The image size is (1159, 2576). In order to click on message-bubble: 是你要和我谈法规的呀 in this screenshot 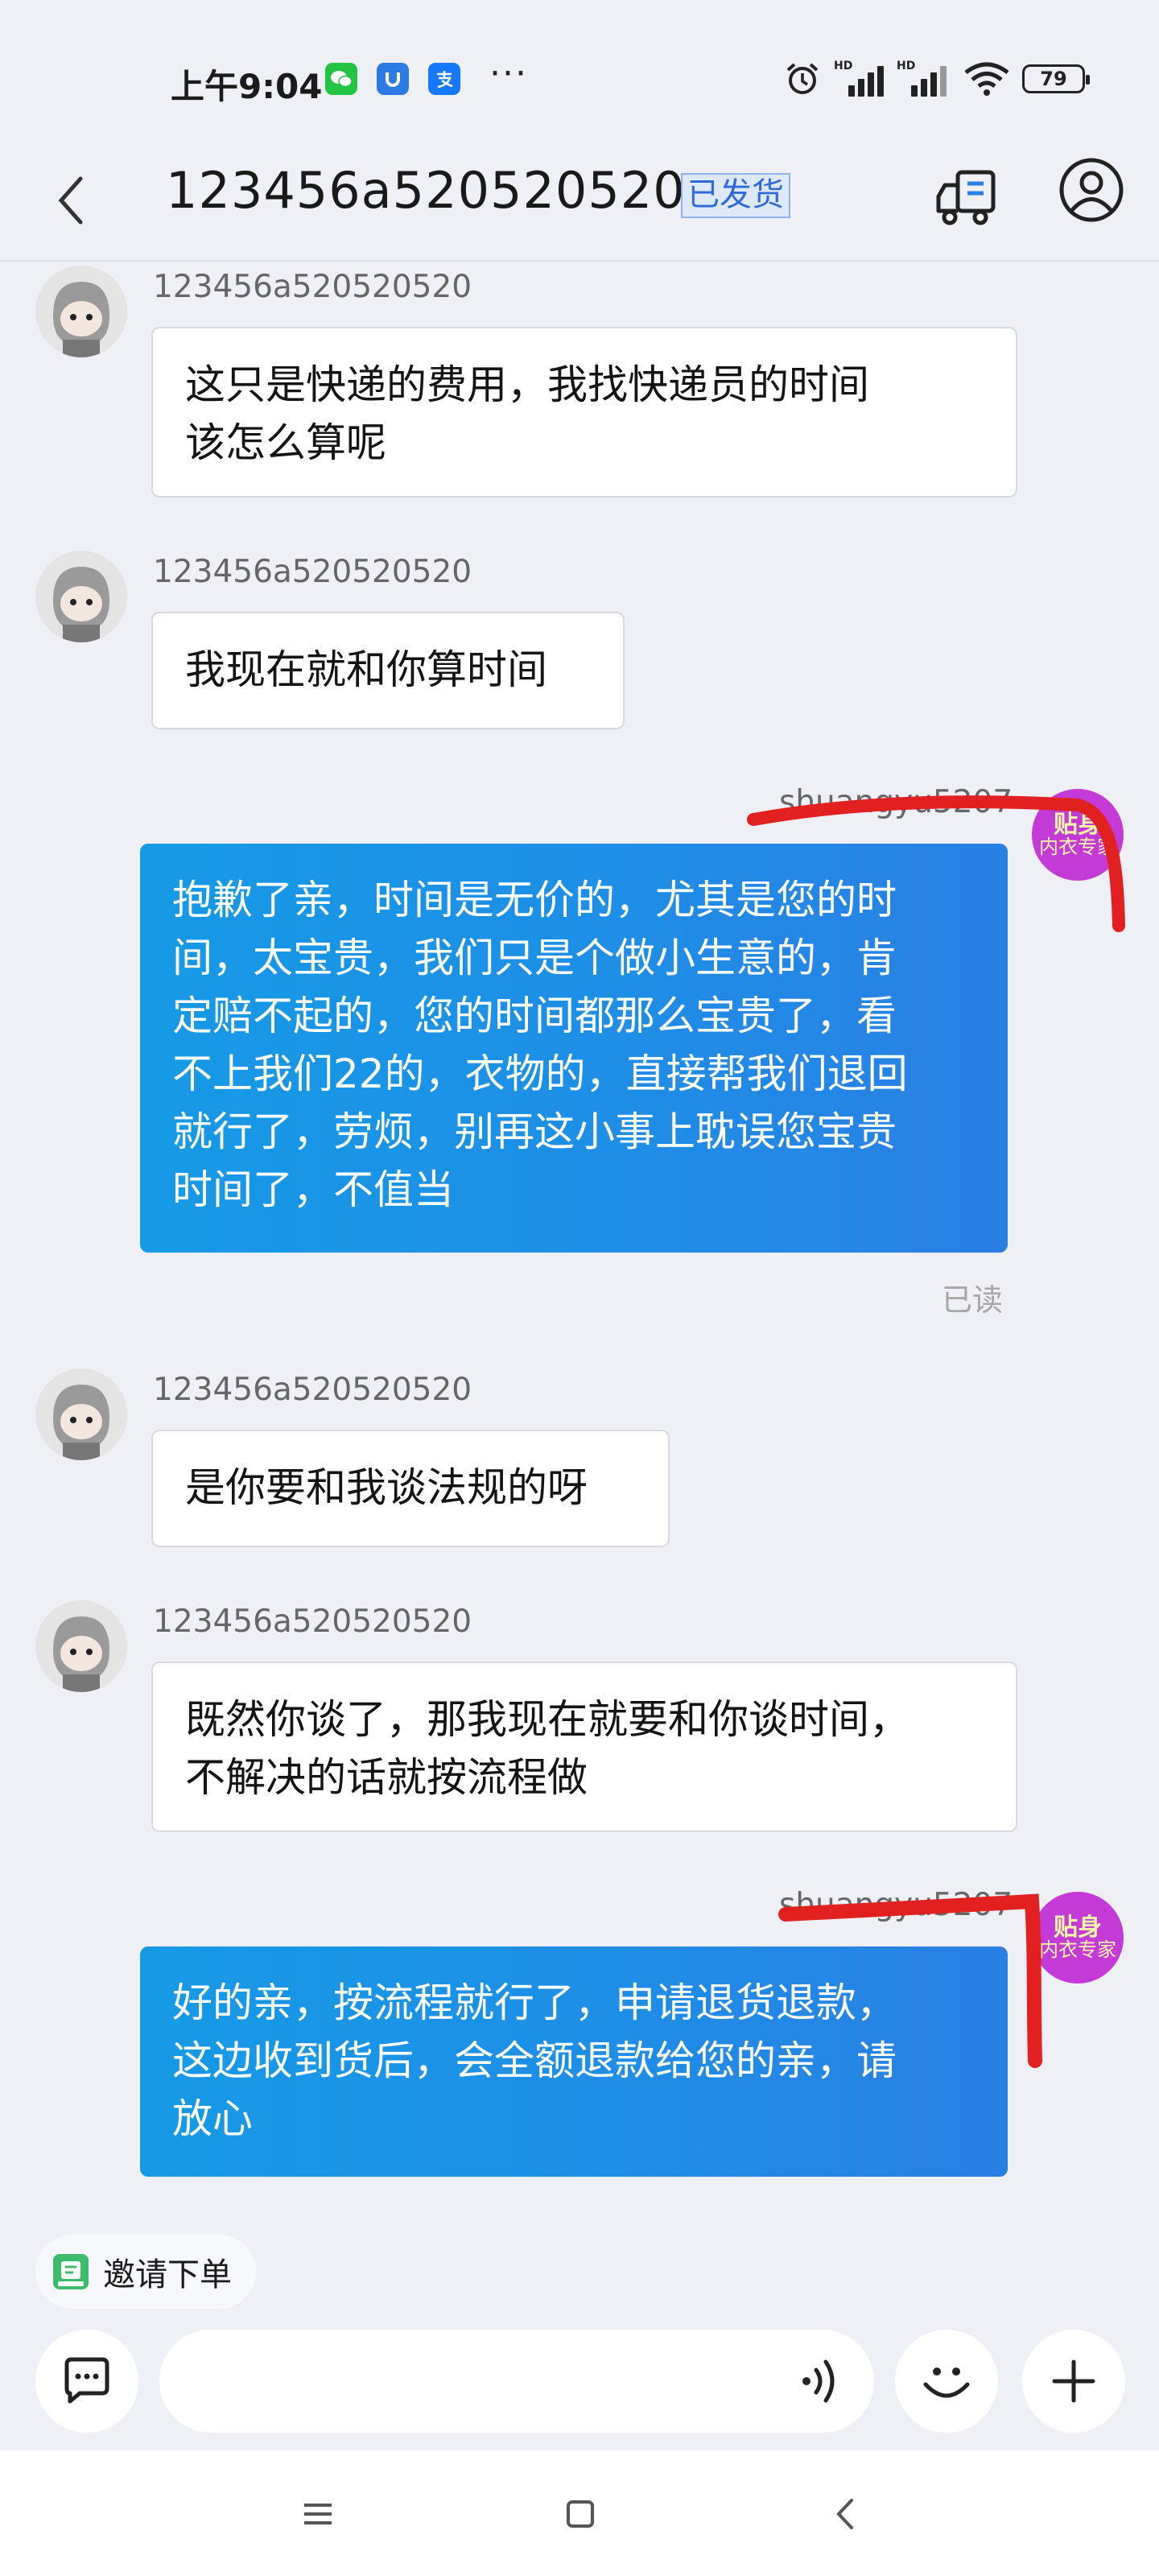, I will do `click(410, 1488)`.